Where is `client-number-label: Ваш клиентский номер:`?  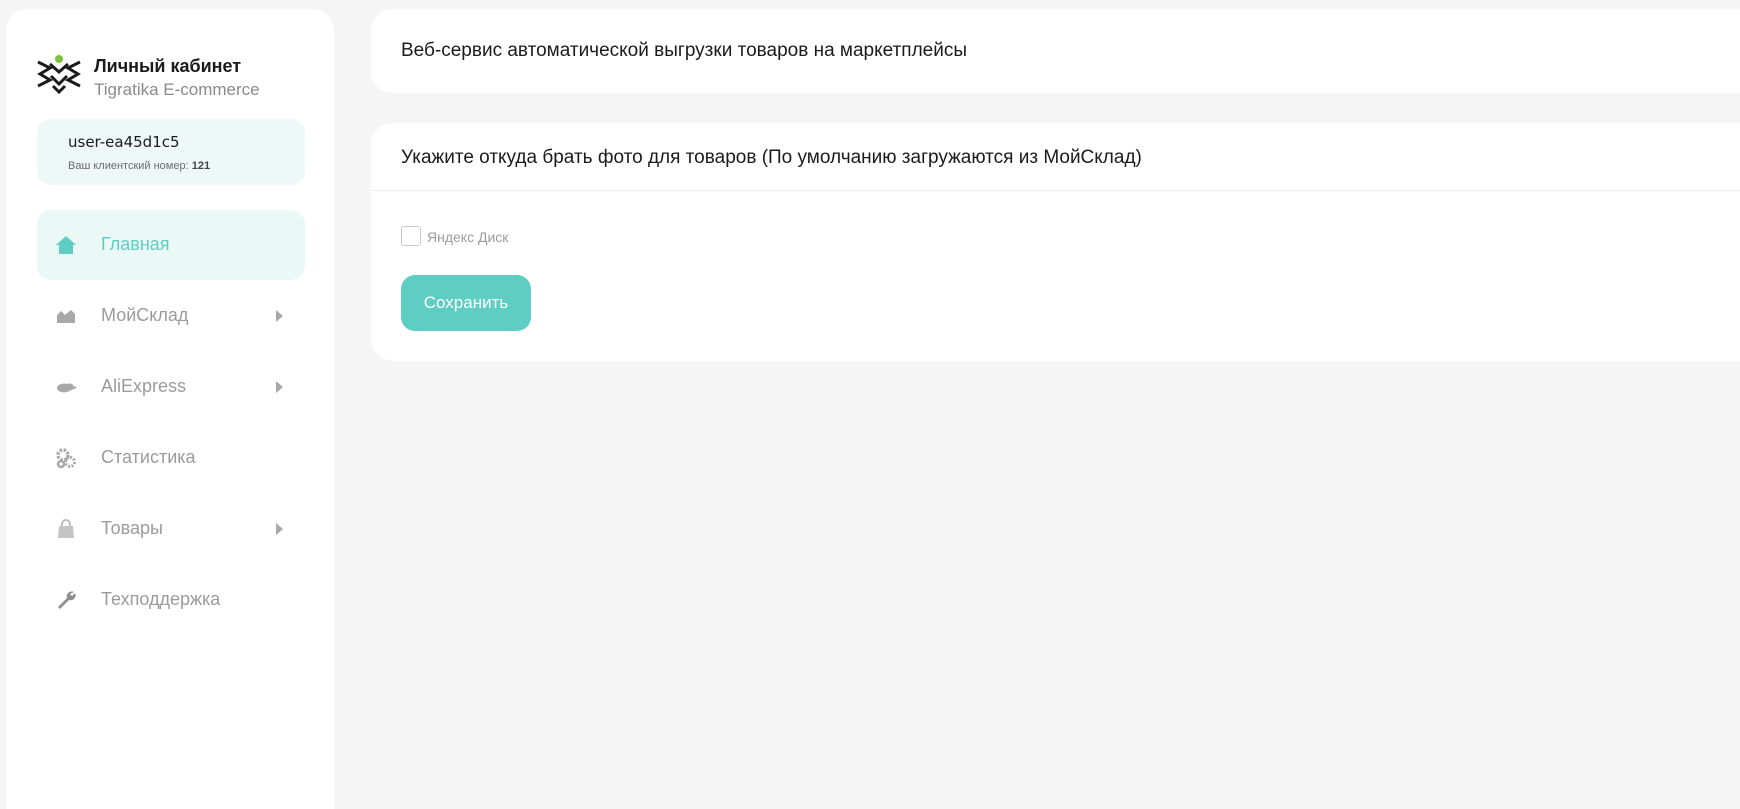
client-number-label: Ваш клиентский номер: is located at coordinates (128, 166).